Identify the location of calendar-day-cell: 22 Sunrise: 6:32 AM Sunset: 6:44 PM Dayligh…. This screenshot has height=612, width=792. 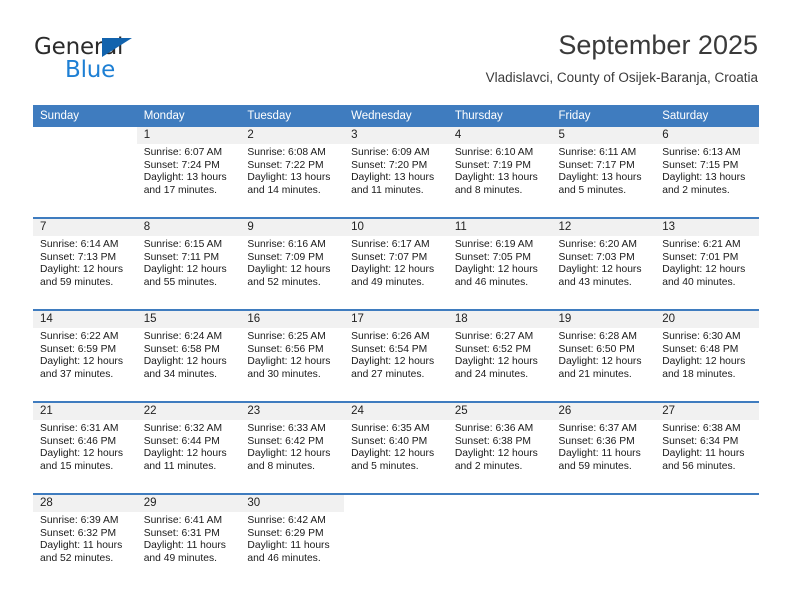
(188, 447).